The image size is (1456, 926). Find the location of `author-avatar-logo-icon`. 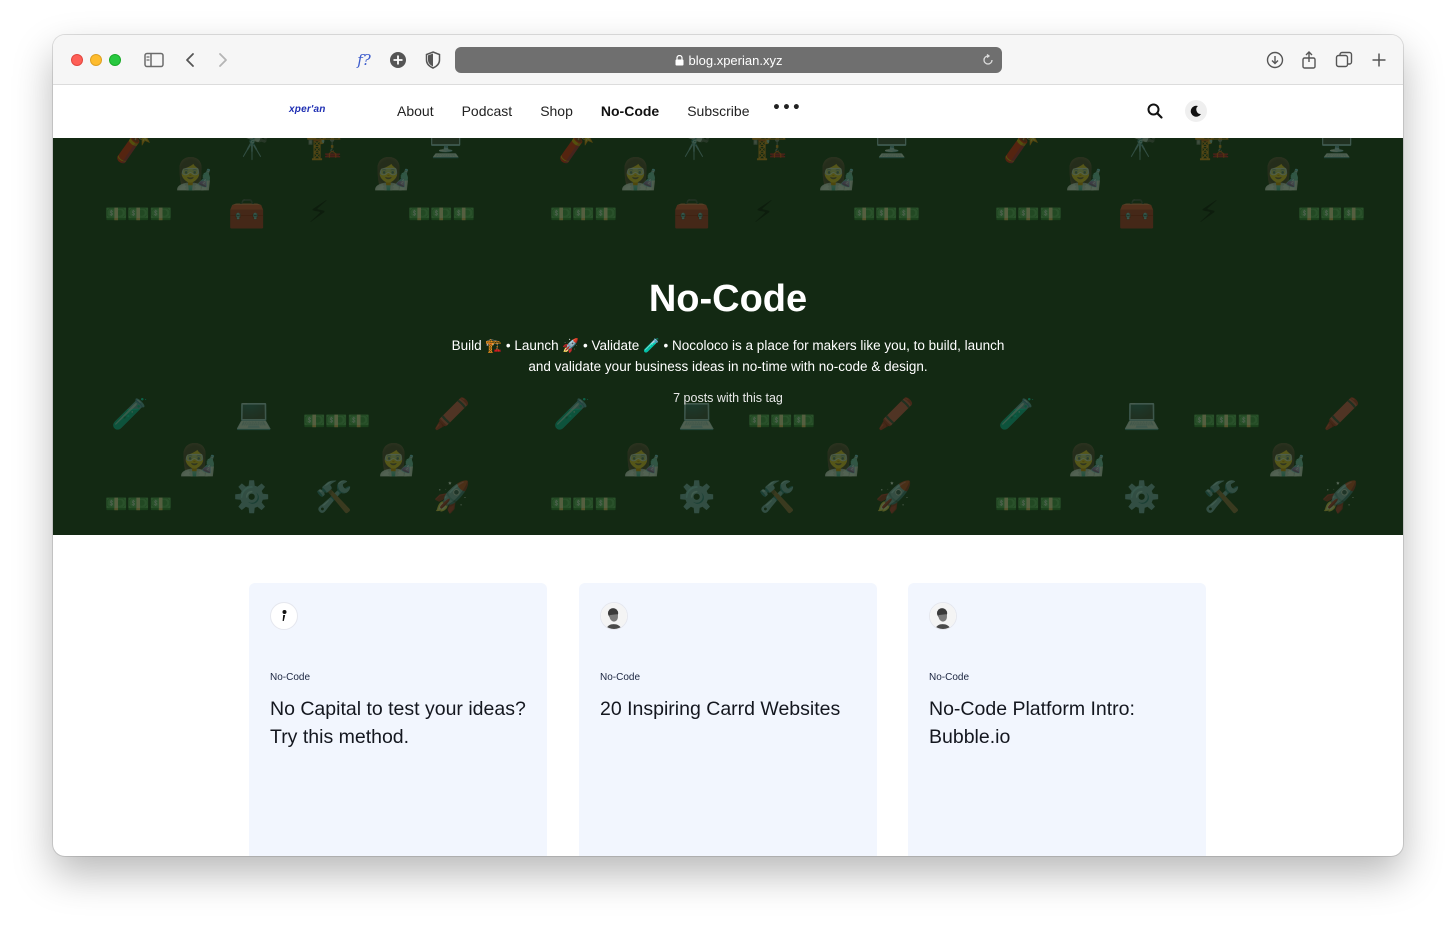

author-avatar-logo-icon is located at coordinates (284, 616).